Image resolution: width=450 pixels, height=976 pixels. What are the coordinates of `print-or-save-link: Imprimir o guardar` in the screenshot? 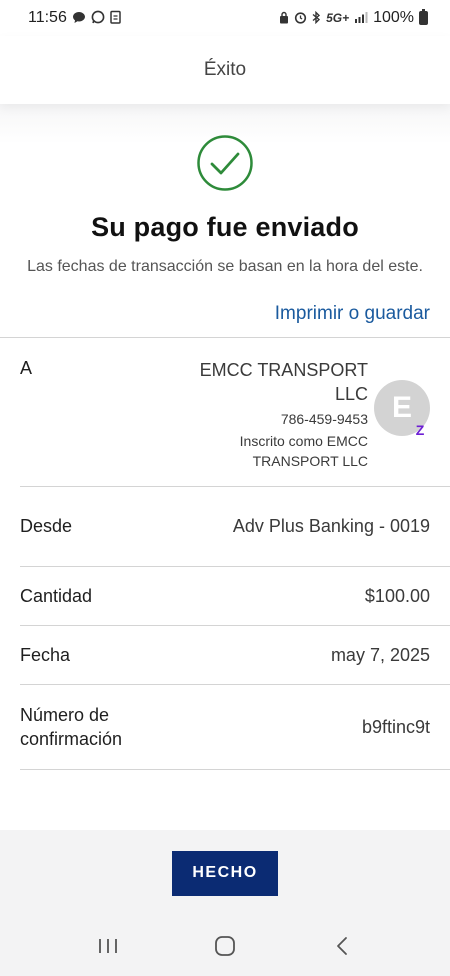 It's located at (352, 320).